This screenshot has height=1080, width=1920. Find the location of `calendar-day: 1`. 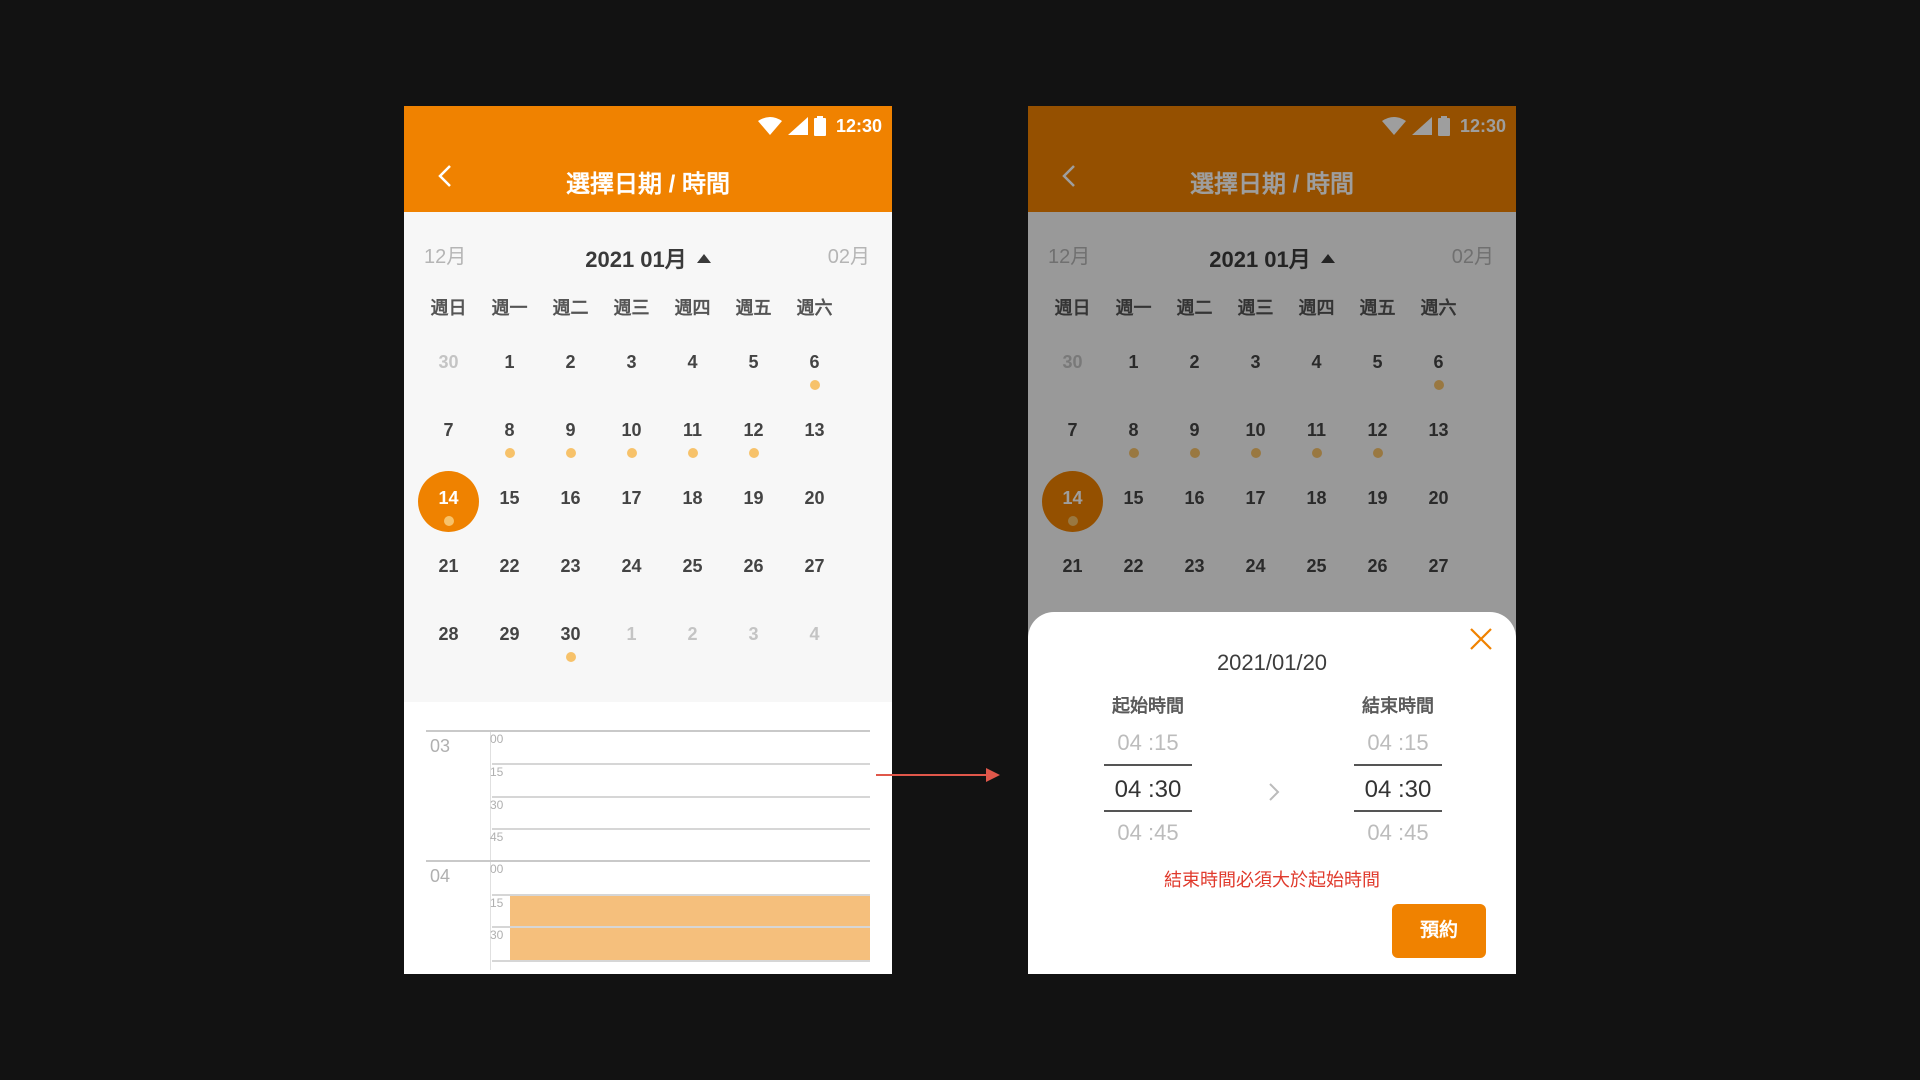

calendar-day: 1 is located at coordinates (509, 366).